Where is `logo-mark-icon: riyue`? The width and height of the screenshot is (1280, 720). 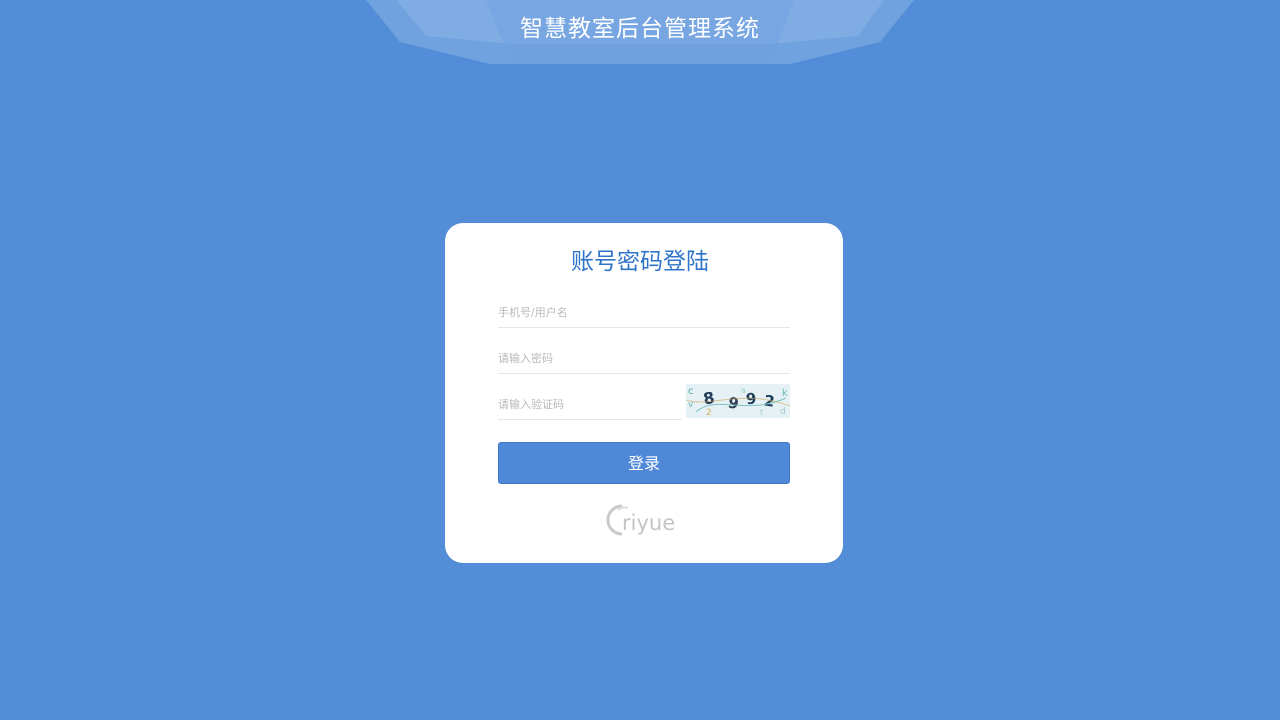
logo-mark-icon: riyue is located at coordinates (640, 520).